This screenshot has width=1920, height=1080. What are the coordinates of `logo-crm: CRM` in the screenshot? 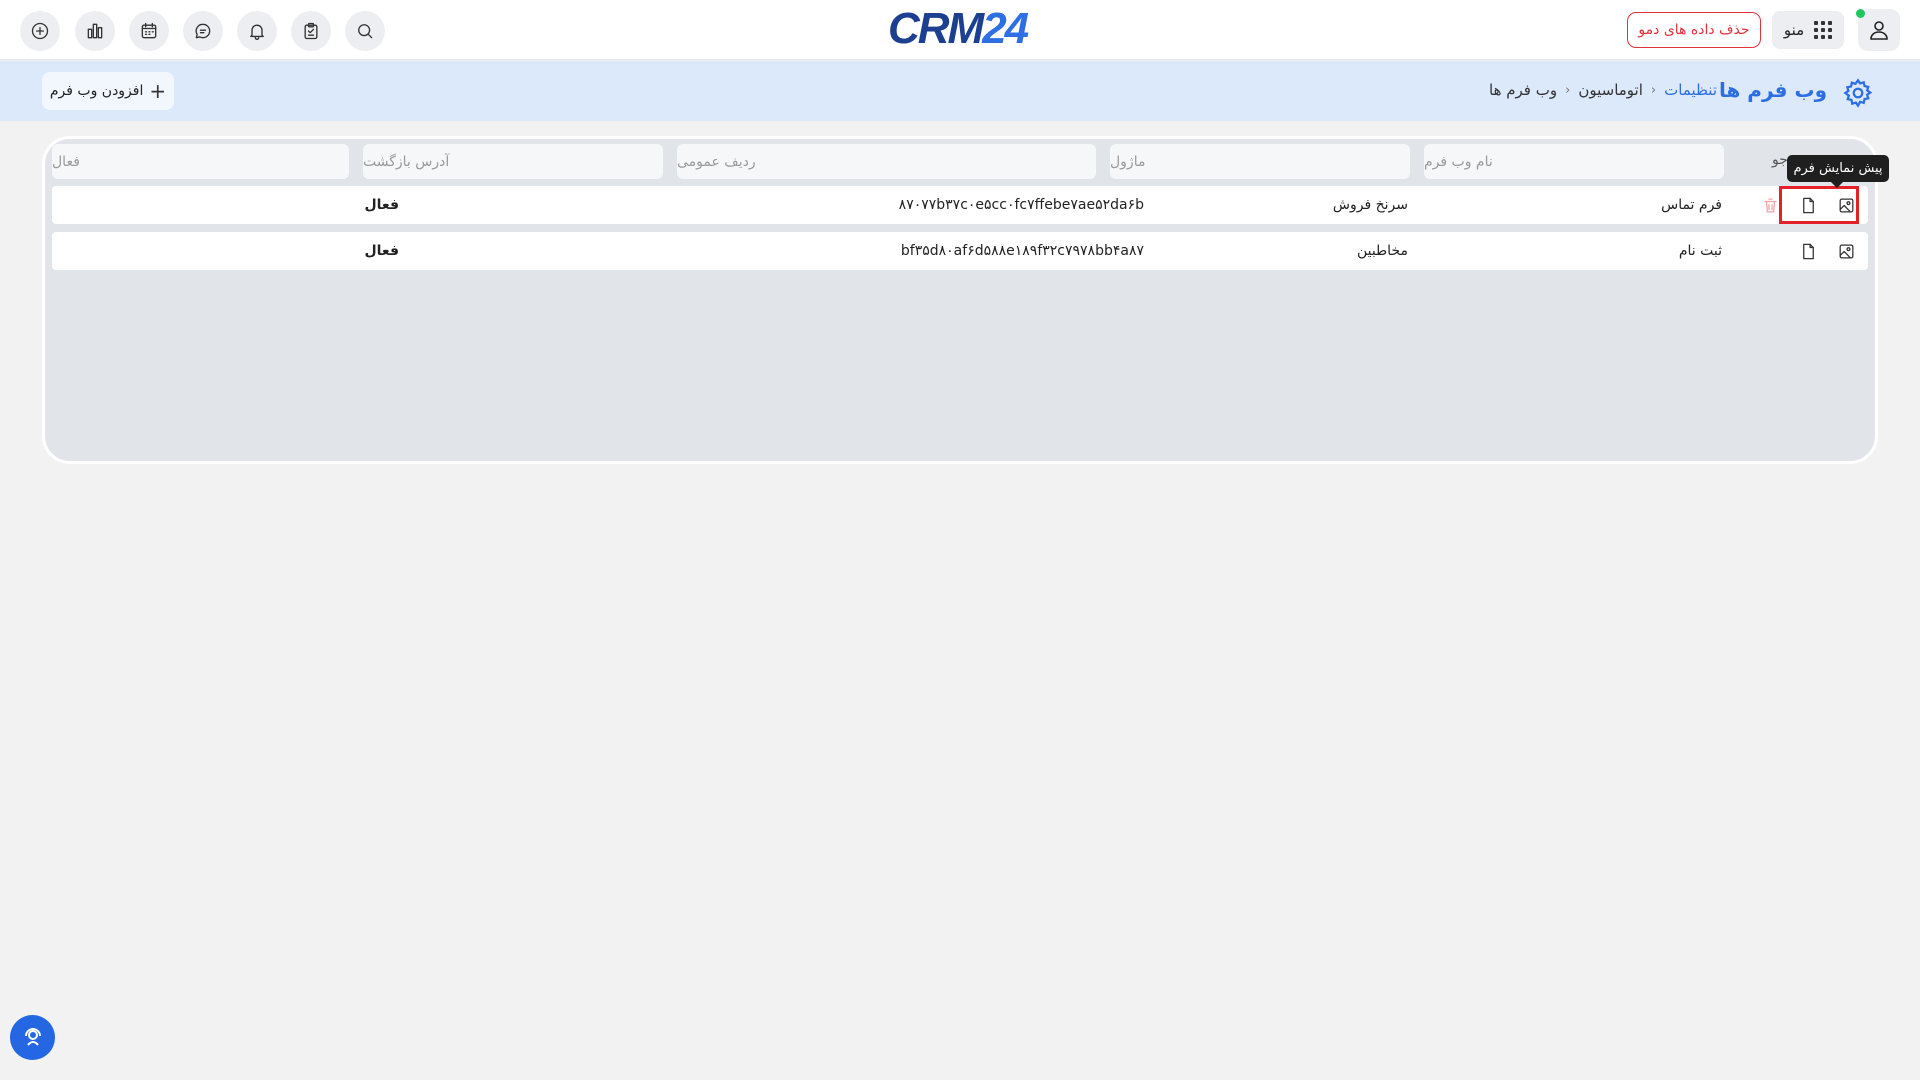 It's located at (936, 28).